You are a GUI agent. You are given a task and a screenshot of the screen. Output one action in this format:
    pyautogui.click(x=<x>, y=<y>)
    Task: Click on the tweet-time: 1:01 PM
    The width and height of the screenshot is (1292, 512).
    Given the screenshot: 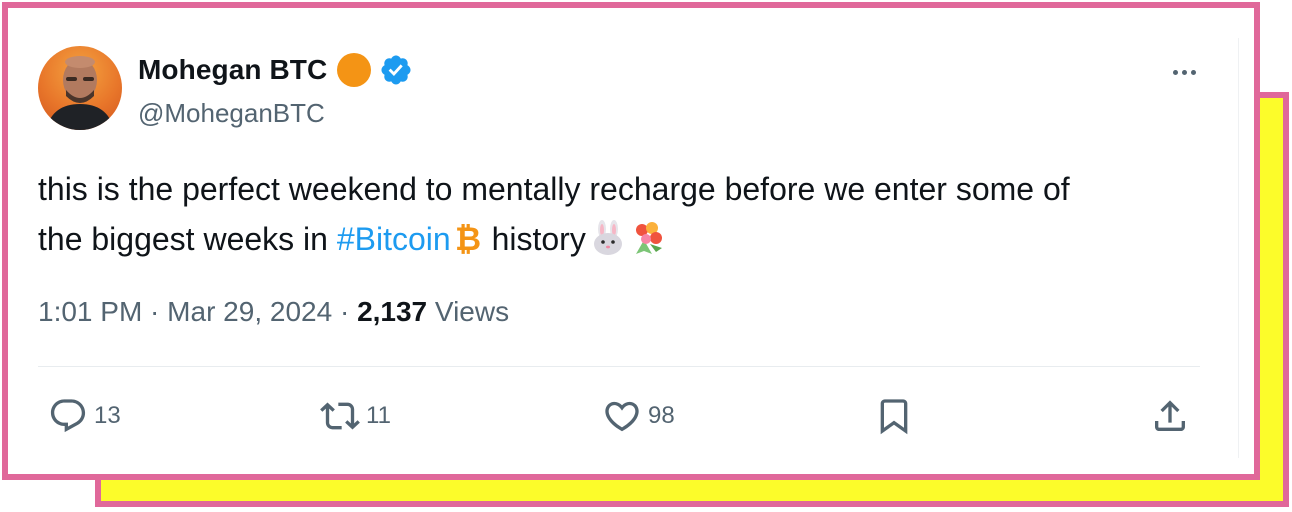 What is the action you would take?
    pyautogui.click(x=90, y=311)
    